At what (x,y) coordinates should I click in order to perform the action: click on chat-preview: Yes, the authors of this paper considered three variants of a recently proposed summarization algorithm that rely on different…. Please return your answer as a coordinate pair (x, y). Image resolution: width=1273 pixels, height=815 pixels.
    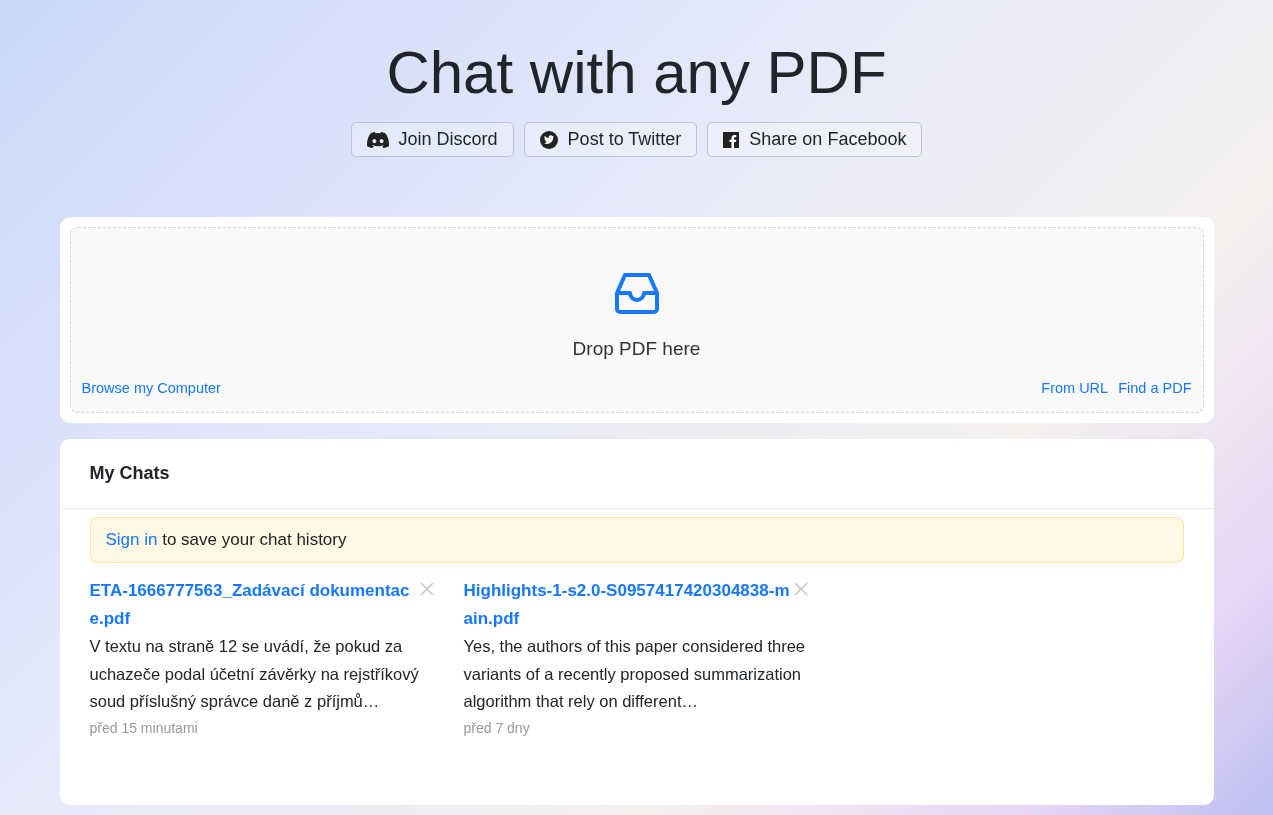
    Looking at the image, I should click on (635, 674).